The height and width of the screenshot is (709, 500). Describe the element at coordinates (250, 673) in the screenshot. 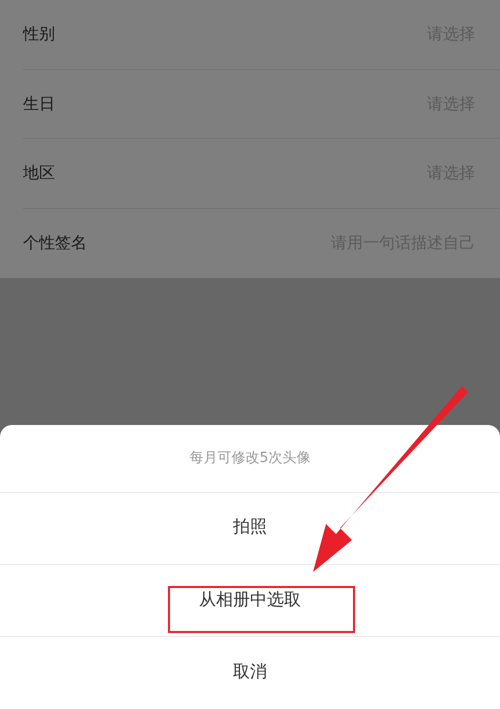

I see `sheet-option: 取消` at that location.